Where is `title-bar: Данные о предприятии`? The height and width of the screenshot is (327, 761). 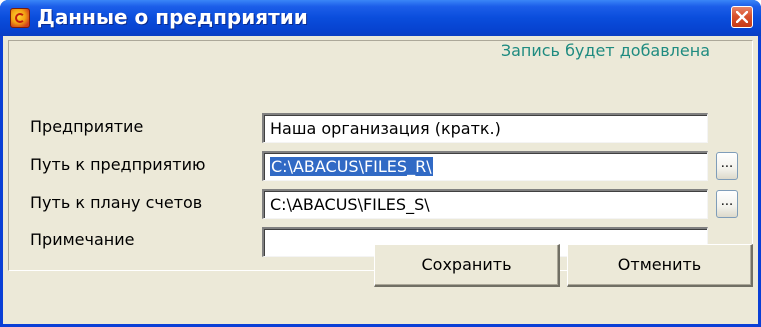
title-bar: Данные о предприятии is located at coordinates (380, 18).